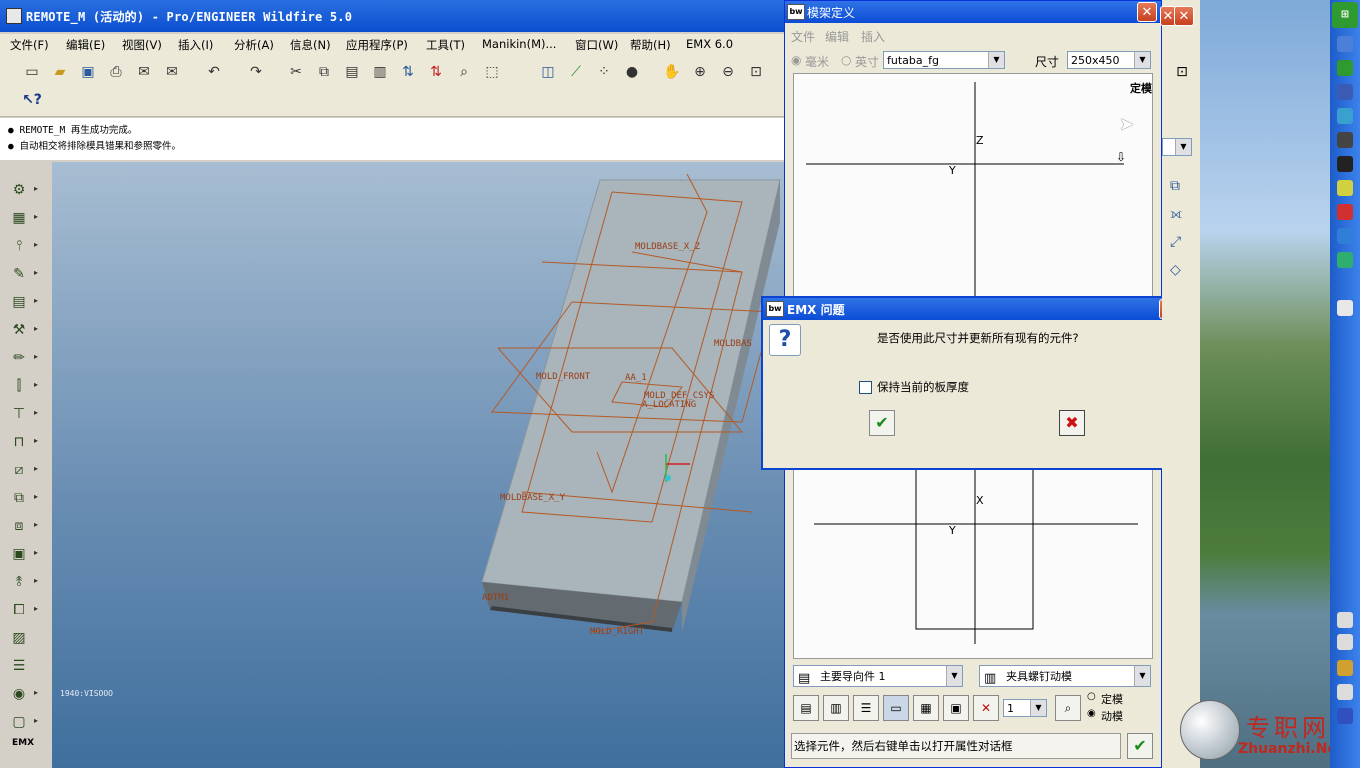 Image resolution: width=1360 pixels, height=768 pixels. Describe the element at coordinates (865, 387) in the screenshot. I see `keep-thickness-checkbox` at that location.